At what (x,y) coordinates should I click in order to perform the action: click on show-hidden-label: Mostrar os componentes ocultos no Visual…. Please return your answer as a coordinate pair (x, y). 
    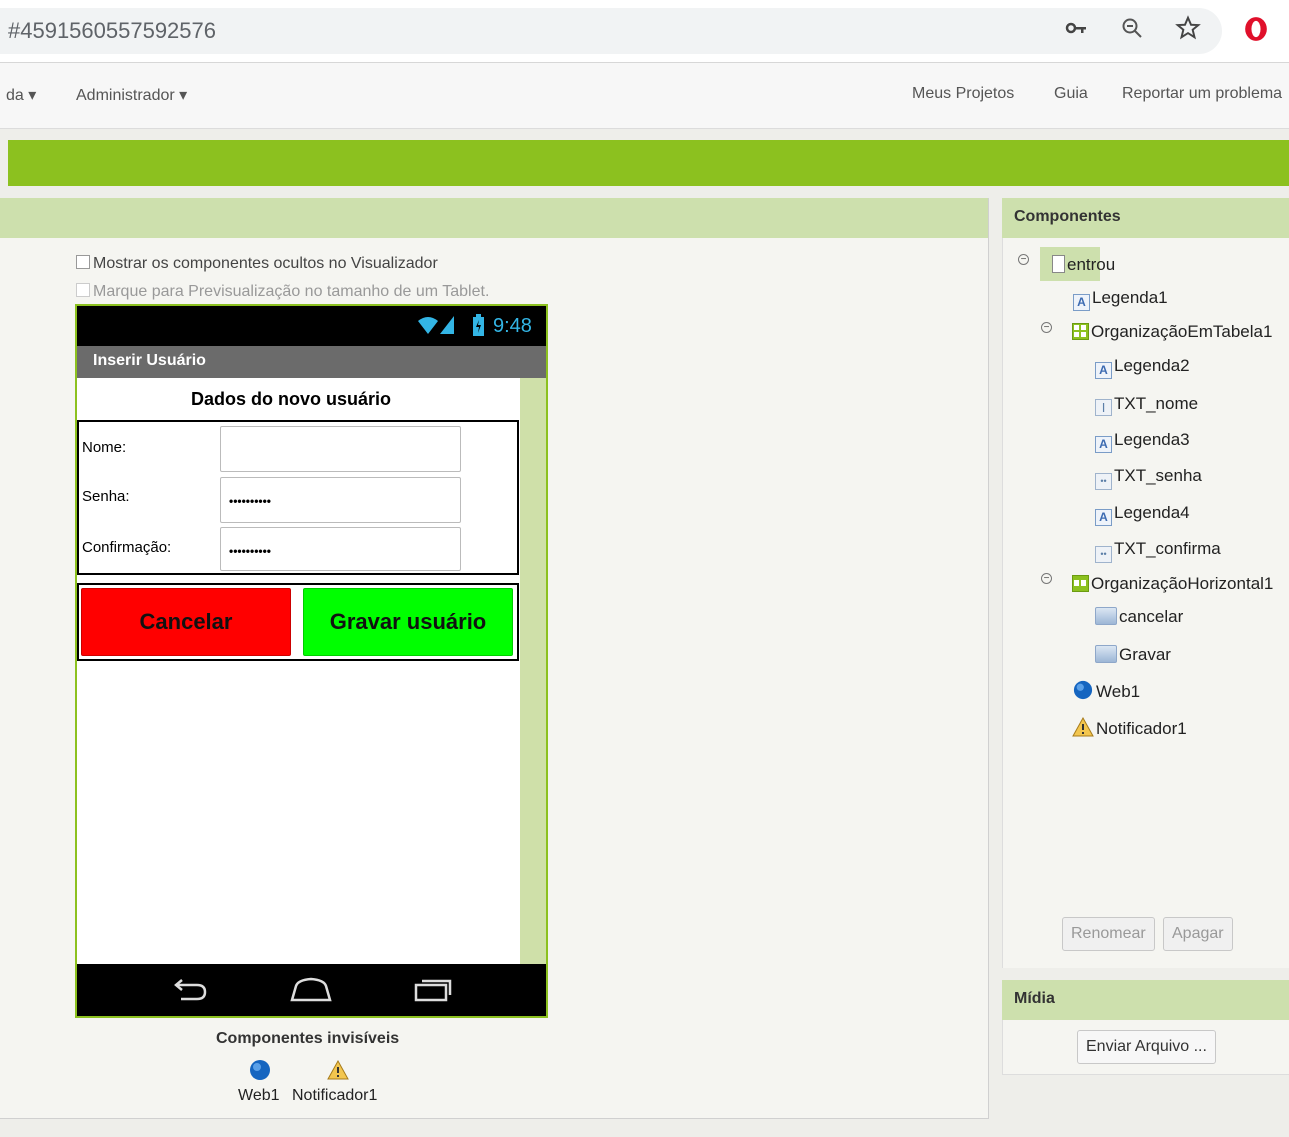
    Looking at the image, I should click on (265, 263).